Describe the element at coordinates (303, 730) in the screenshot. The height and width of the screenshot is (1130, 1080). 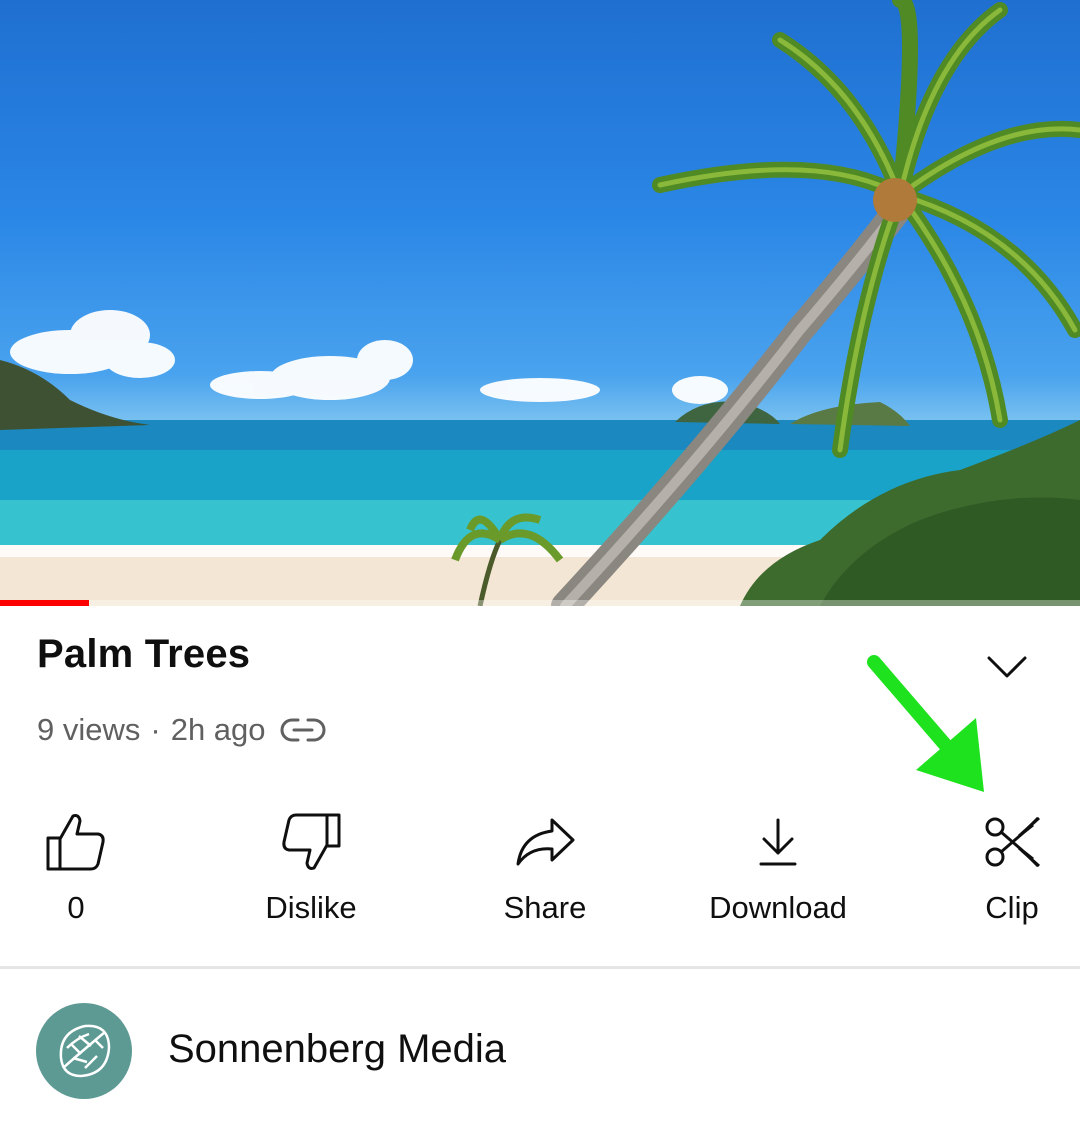
I see `link-icon` at that location.